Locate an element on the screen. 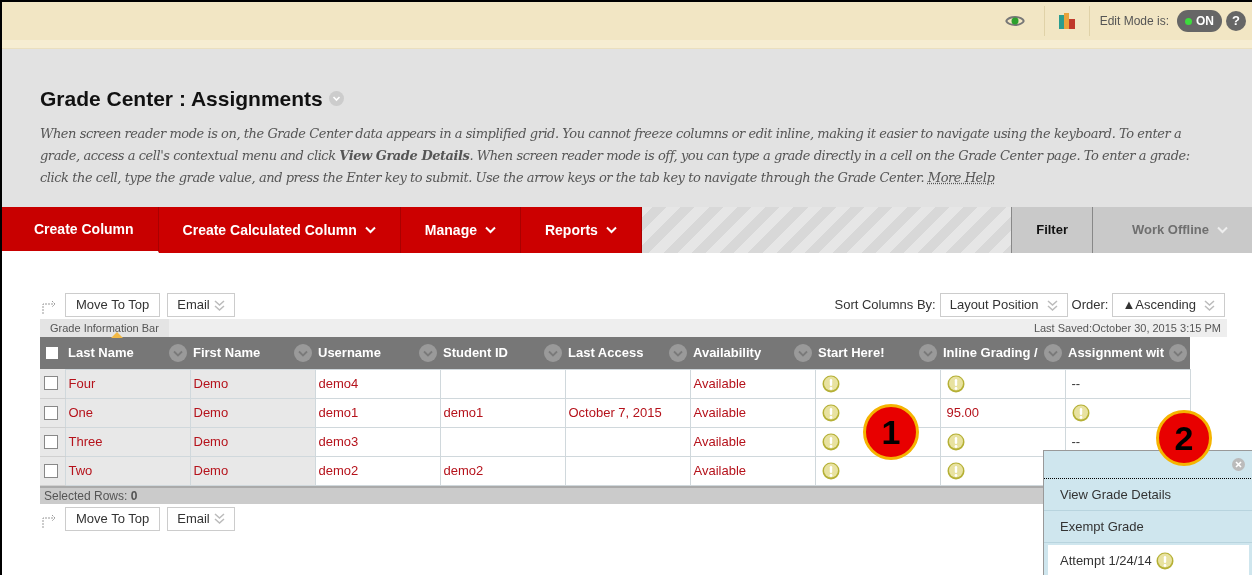 Image resolution: width=1252 pixels, height=575 pixels. table-cell: Two is located at coordinates (80, 470).